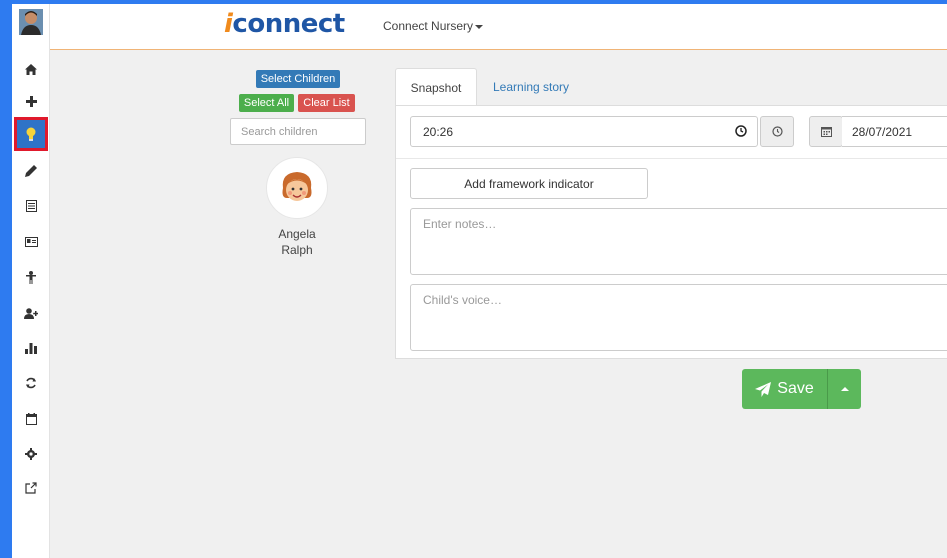  I want to click on list-icon, so click(31, 206).